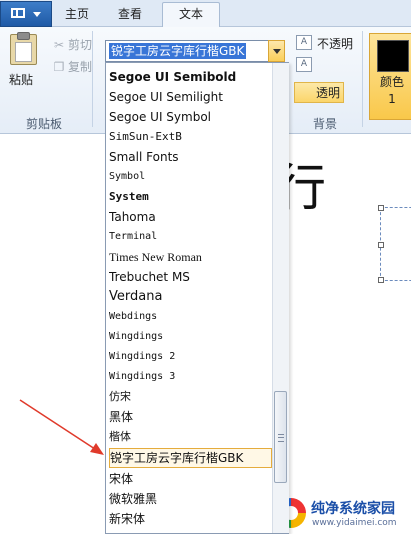 The width and height of the screenshot is (411, 534). What do you see at coordinates (304, 42) in the screenshot?
I see `opaque-icon: A` at bounding box center [304, 42].